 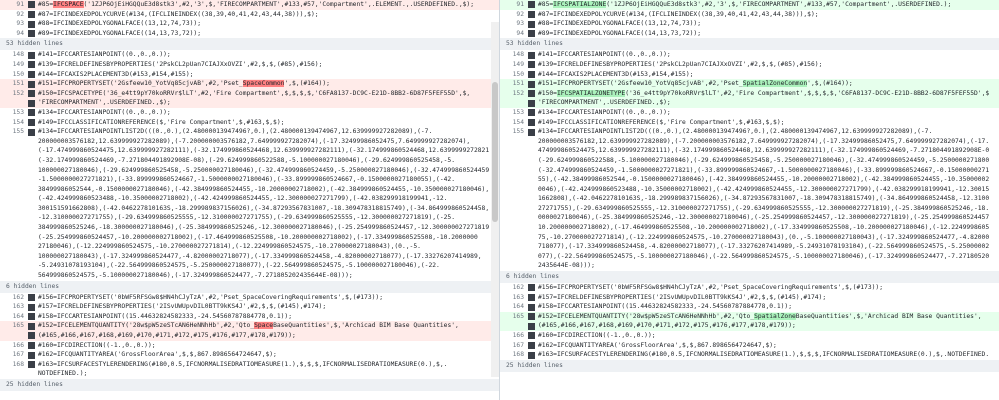 What do you see at coordinates (46, 4) in the screenshot?
I see `code-prefix: #85=` at bounding box center [46, 4].